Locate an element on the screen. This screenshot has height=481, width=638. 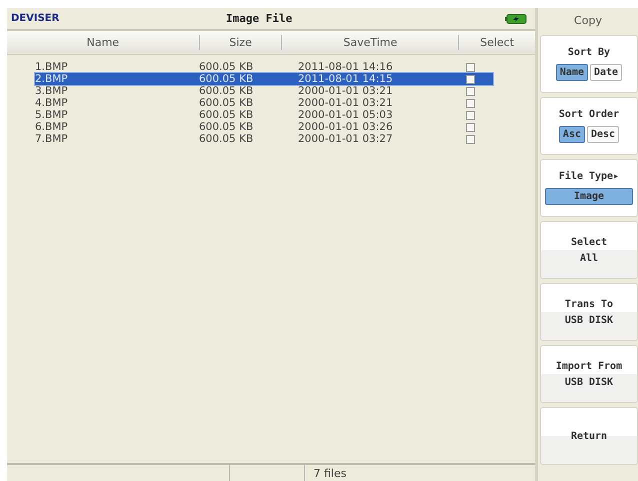
column-header: Name is located at coordinates (103, 42).